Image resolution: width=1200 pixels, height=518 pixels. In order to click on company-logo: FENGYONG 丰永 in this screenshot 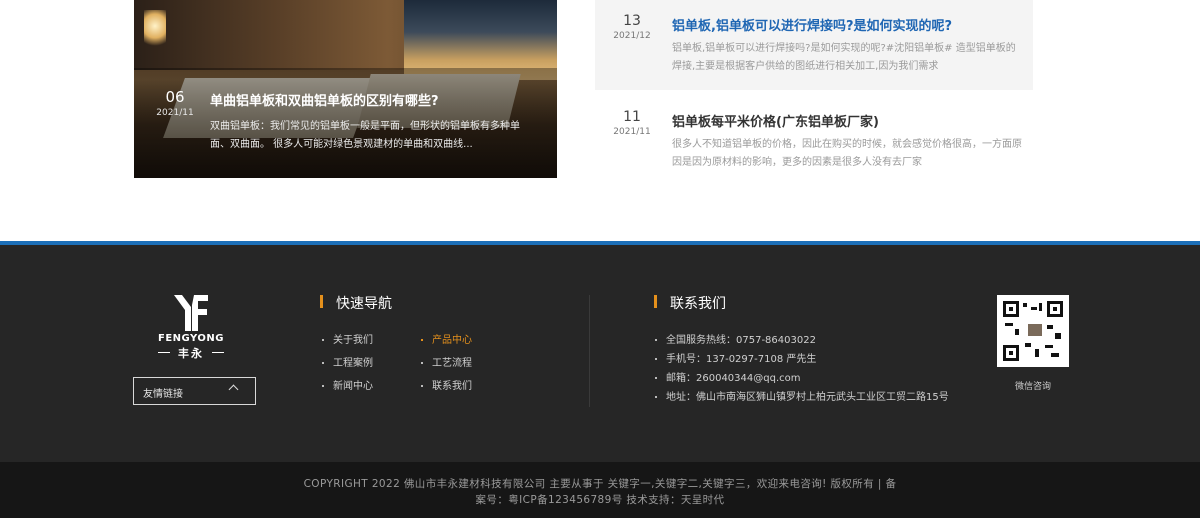, I will do `click(191, 327)`.